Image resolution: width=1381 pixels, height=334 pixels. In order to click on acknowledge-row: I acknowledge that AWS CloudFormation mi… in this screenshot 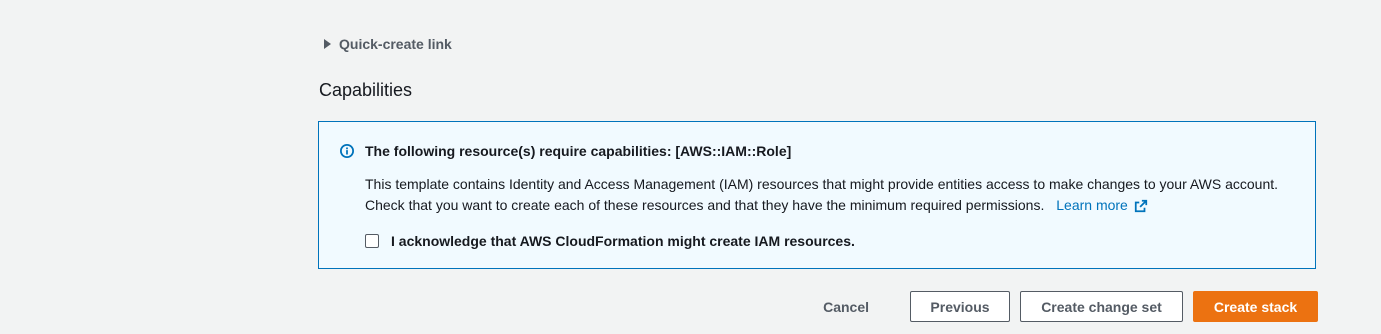, I will do `click(610, 241)`.